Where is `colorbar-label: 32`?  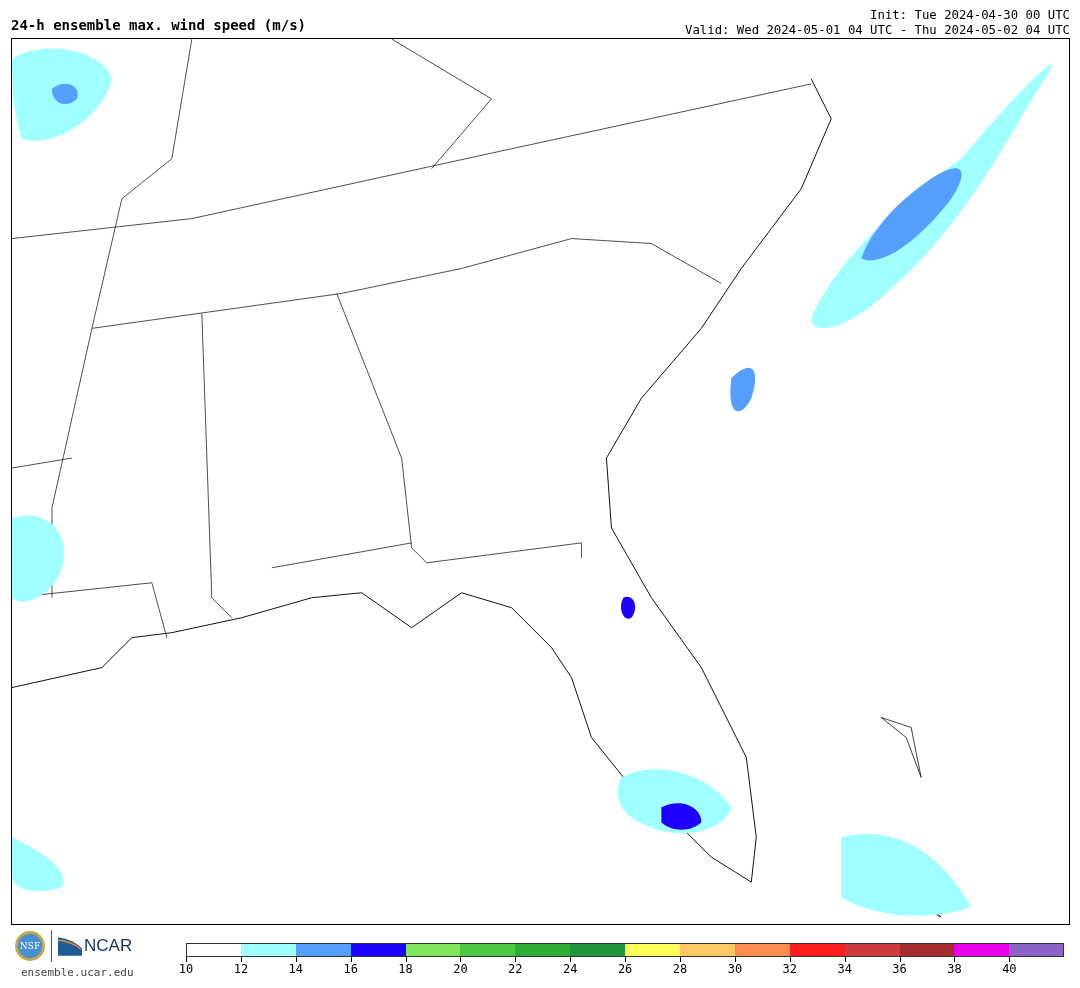 colorbar-label: 32 is located at coordinates (789, 969).